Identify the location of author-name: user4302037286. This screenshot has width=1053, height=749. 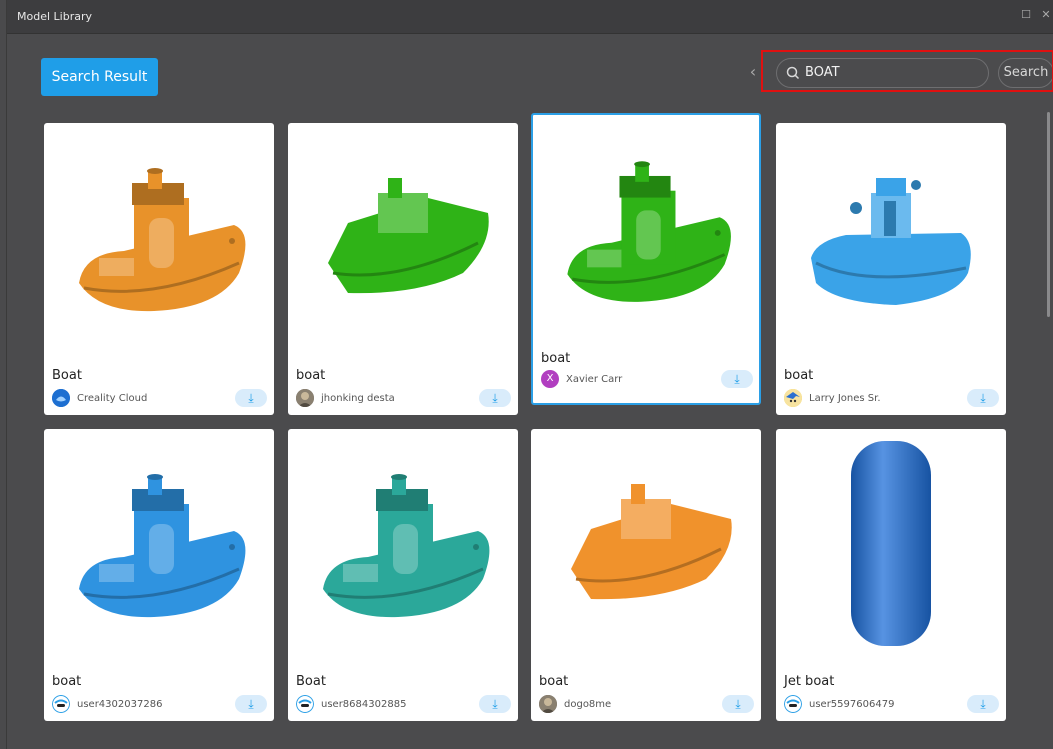
(119, 704).